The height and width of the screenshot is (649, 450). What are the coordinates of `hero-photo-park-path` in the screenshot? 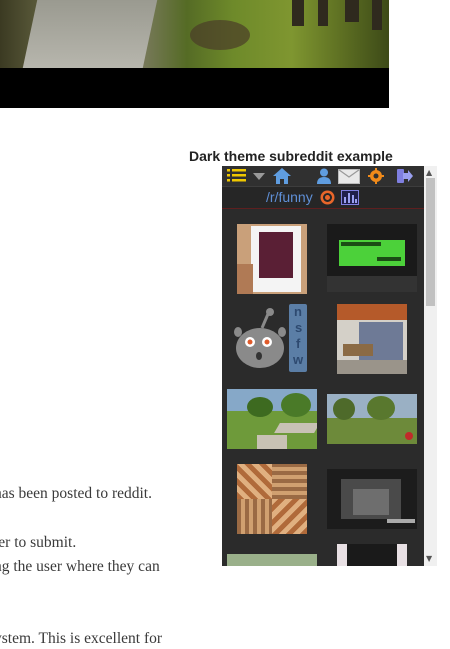 It's located at (194, 34).